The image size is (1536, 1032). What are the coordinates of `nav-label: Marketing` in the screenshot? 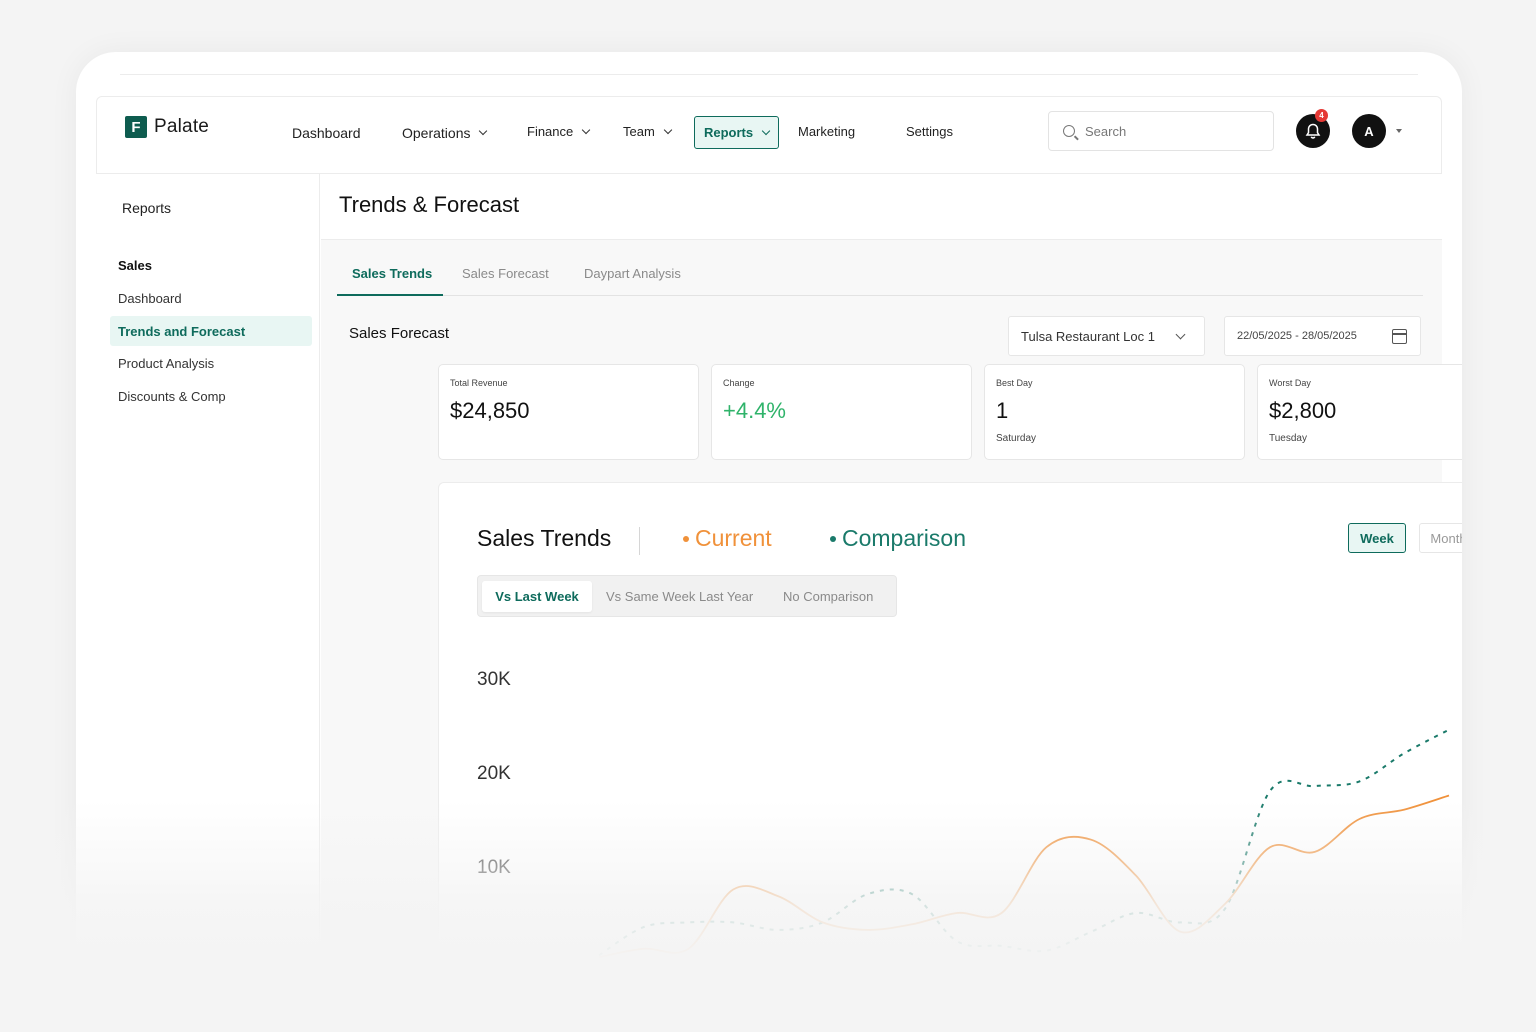 It's located at (827, 131).